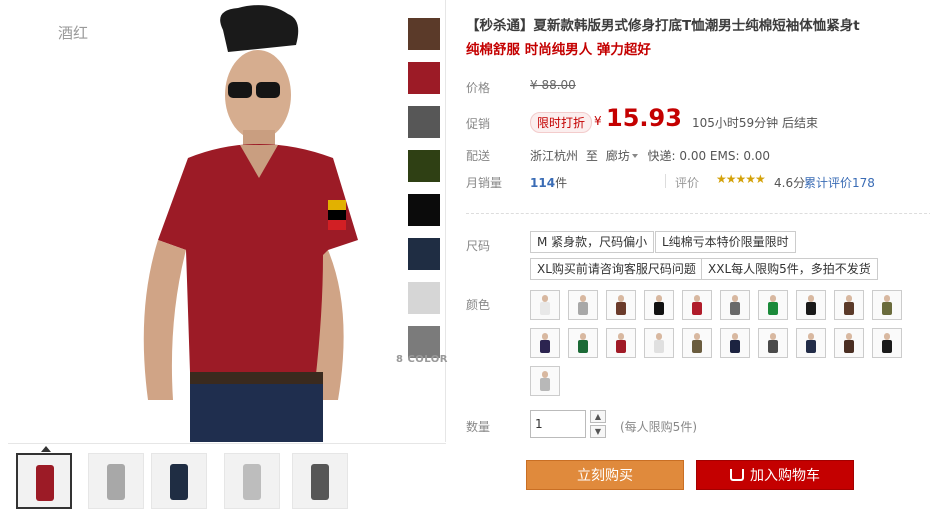 The height and width of the screenshot is (515, 930). What do you see at coordinates (605, 475) in the screenshot?
I see `buy-now-button: 立刻购买` at bounding box center [605, 475].